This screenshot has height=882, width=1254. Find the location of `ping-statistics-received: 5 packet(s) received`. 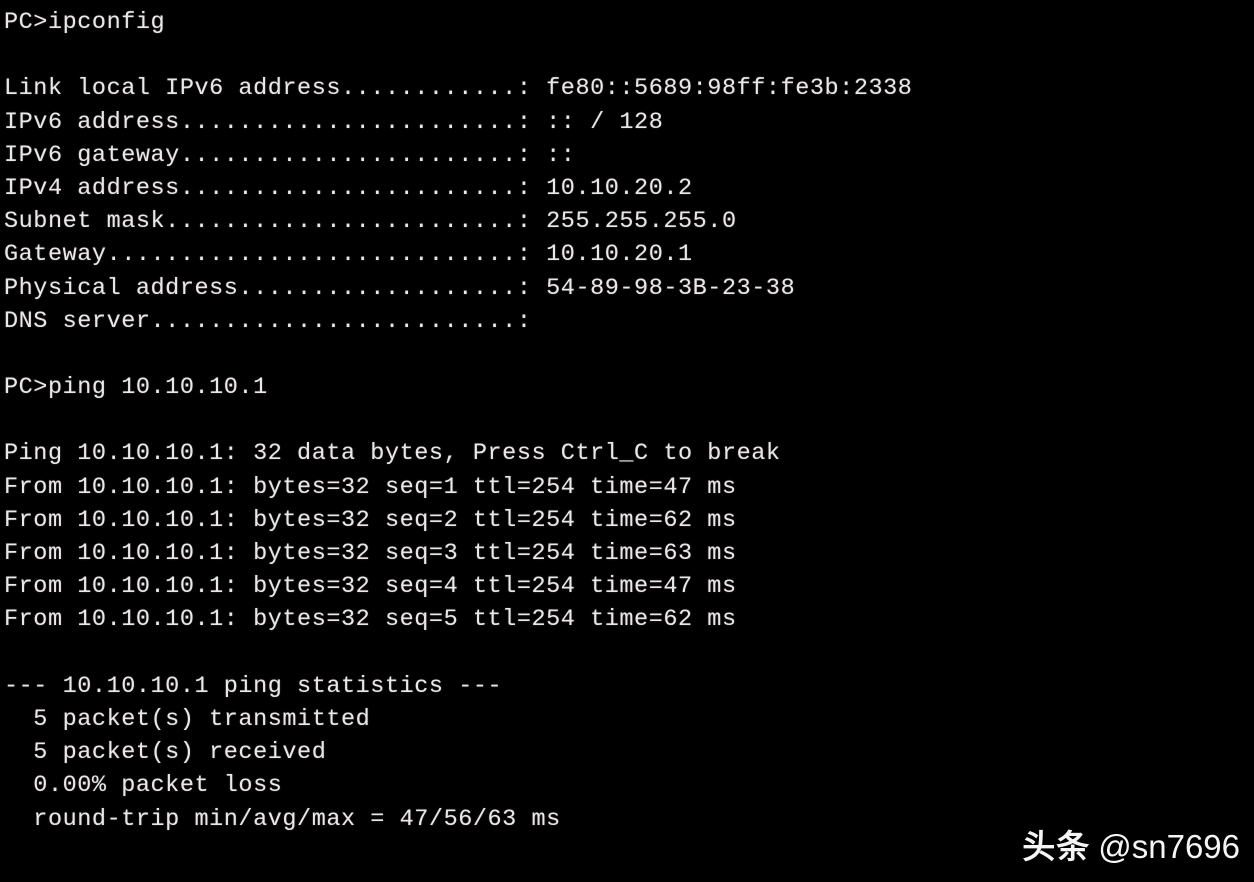

ping-statistics-received: 5 packet(s) received is located at coordinates (165, 753).